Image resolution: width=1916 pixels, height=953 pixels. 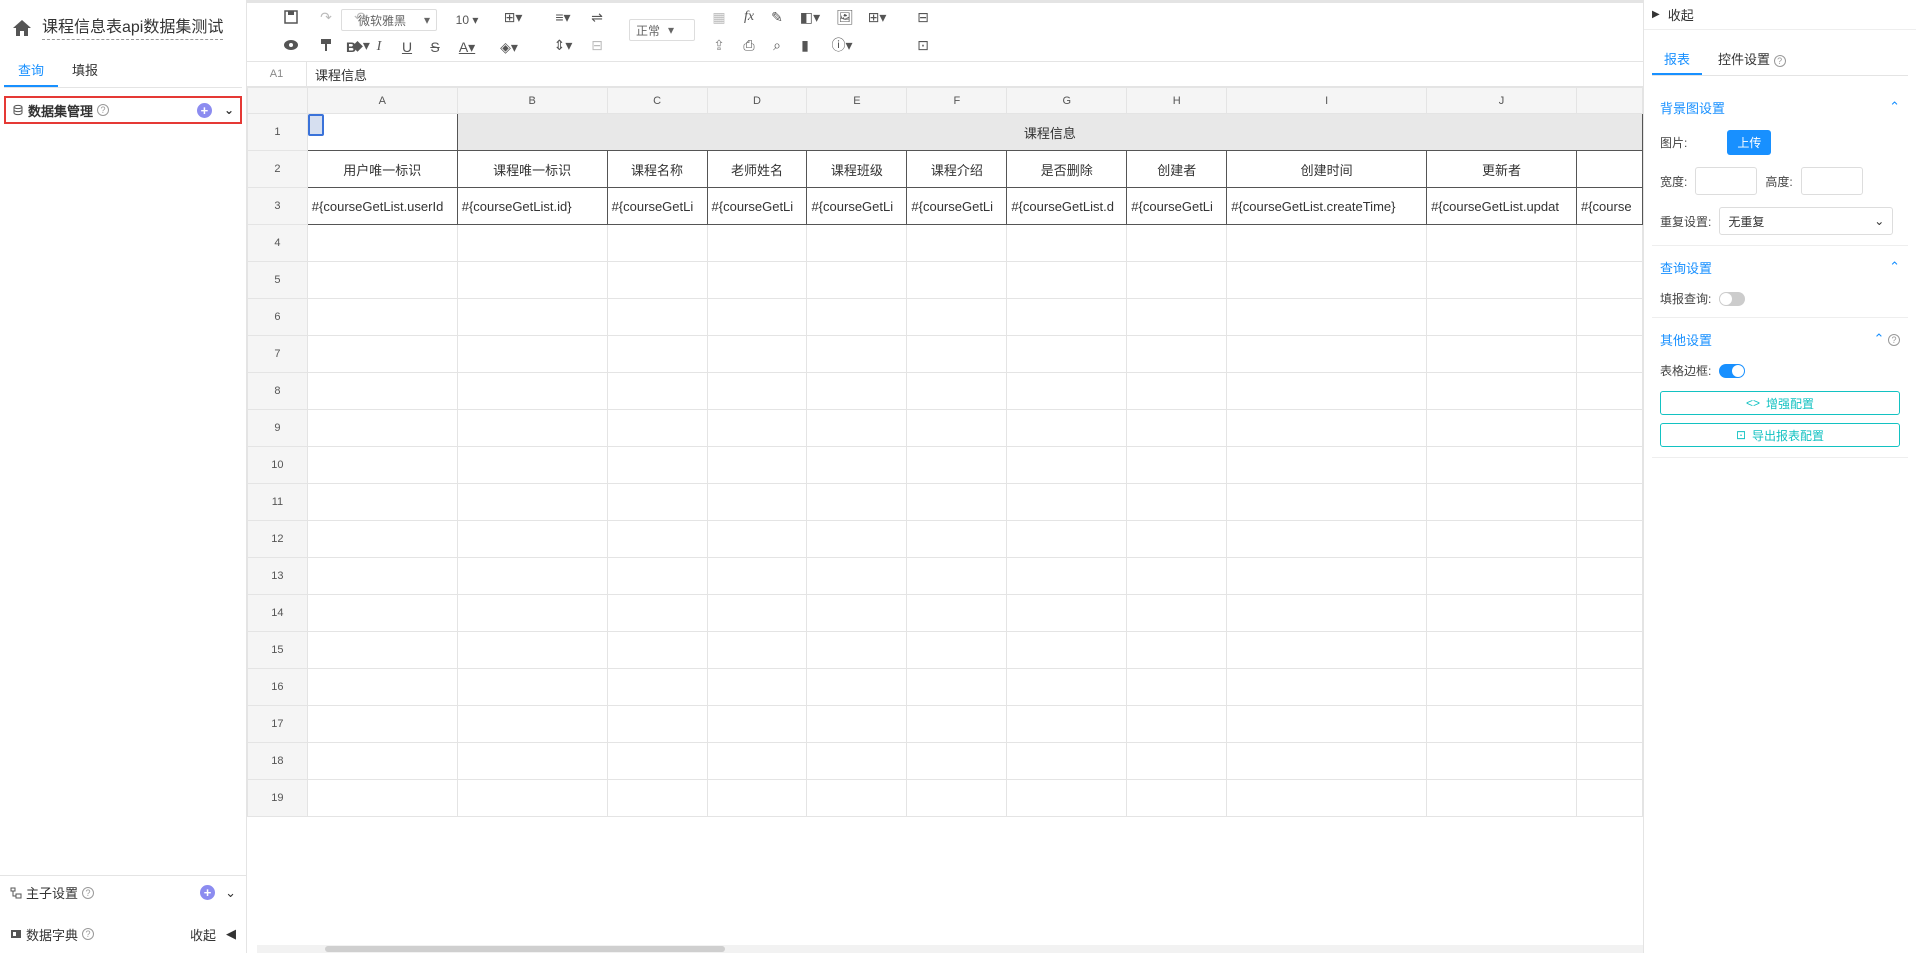 What do you see at coordinates (203, 934) in the screenshot?
I see `collapse-left-label: 收起` at bounding box center [203, 934].